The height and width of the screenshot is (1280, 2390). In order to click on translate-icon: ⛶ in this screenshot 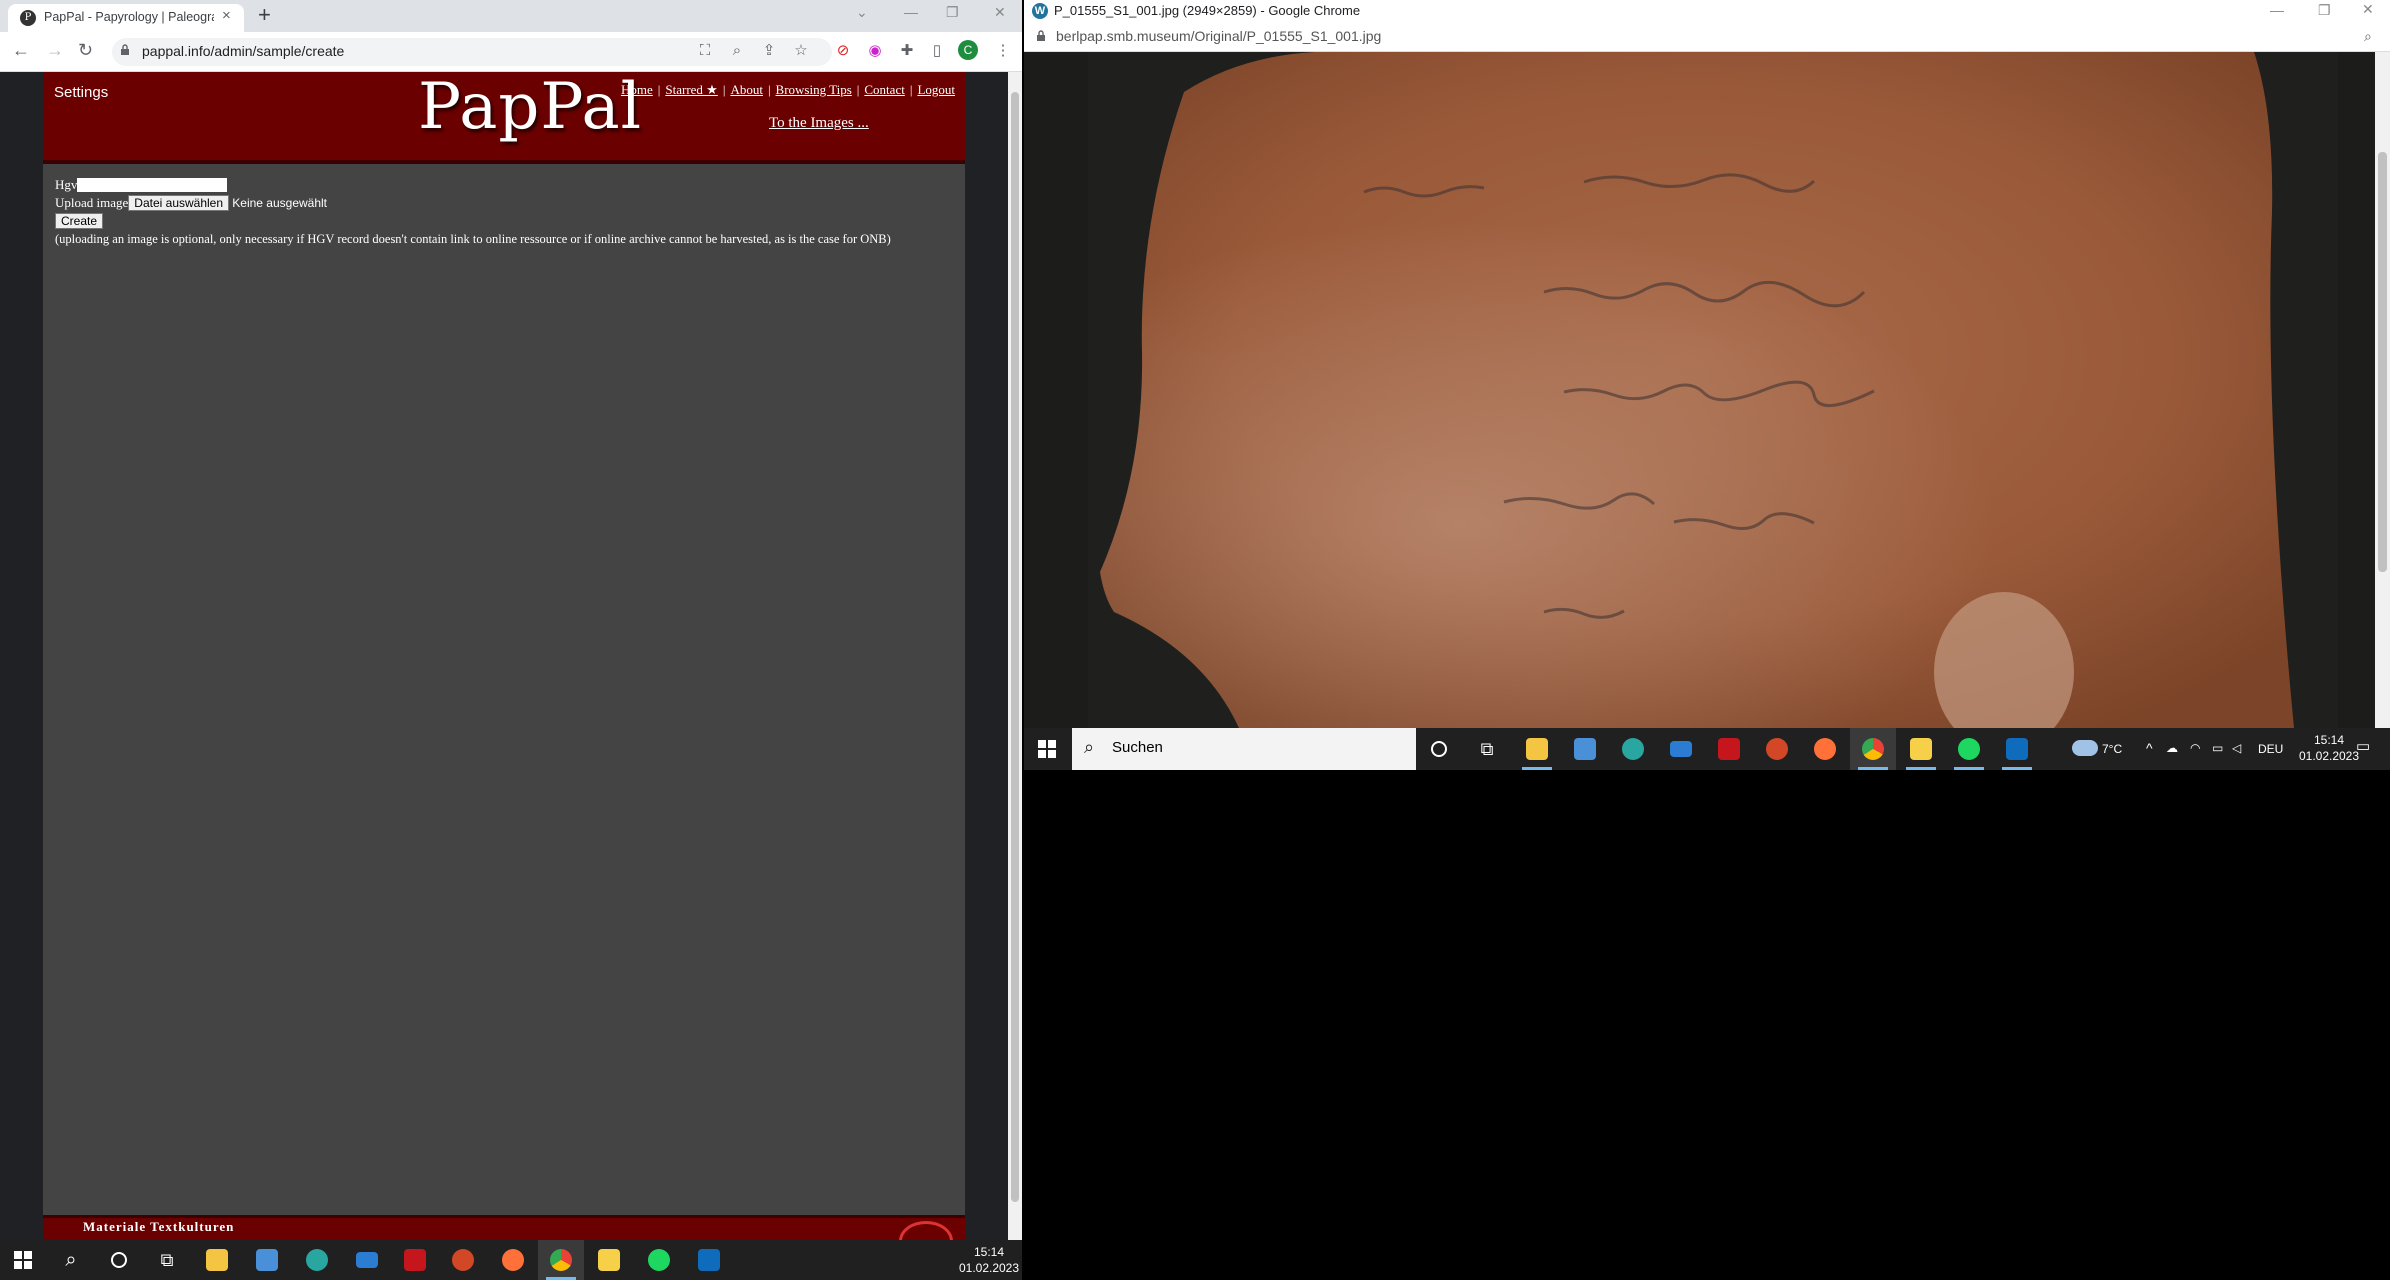, I will do `click(705, 51)`.